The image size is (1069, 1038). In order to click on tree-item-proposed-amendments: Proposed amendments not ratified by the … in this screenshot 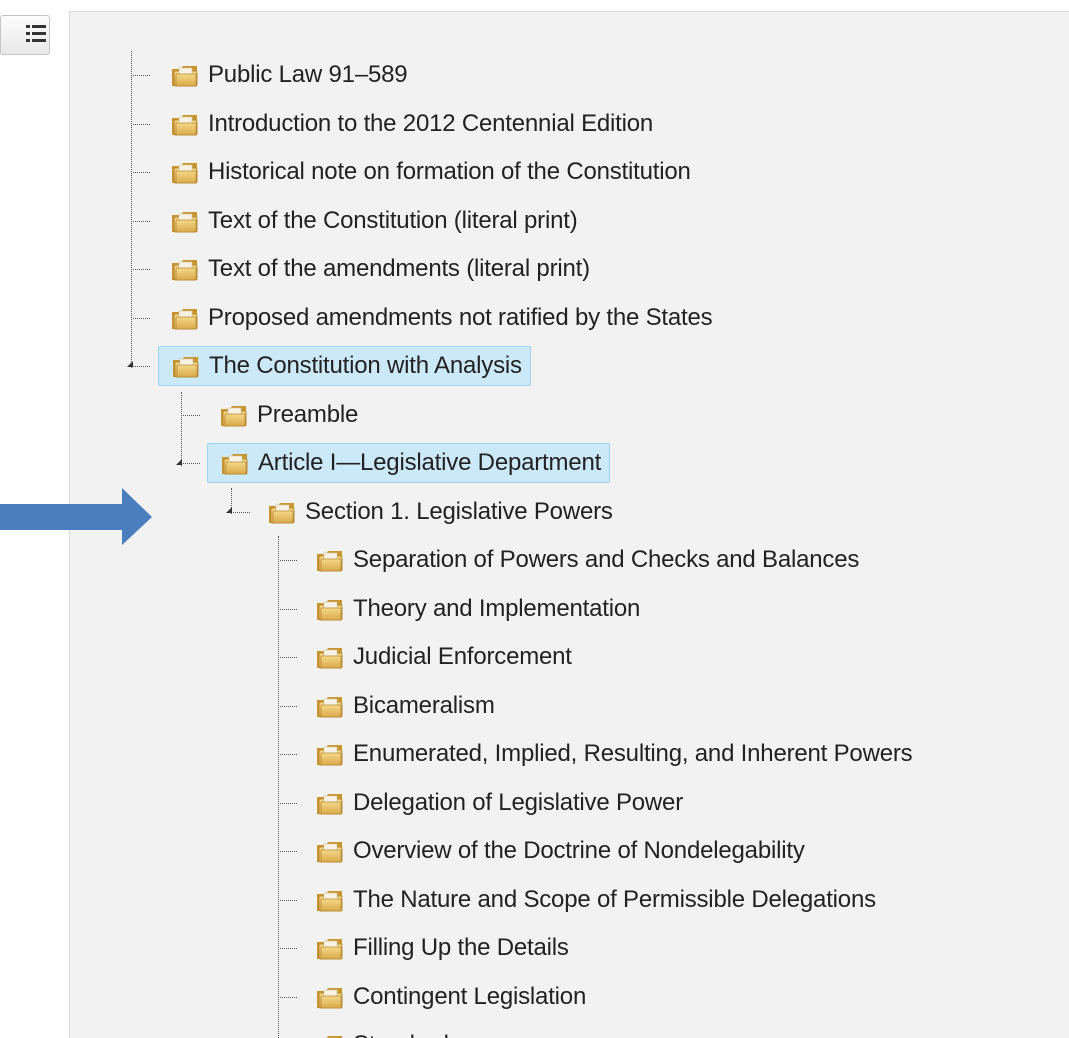, I will do `click(439, 318)`.